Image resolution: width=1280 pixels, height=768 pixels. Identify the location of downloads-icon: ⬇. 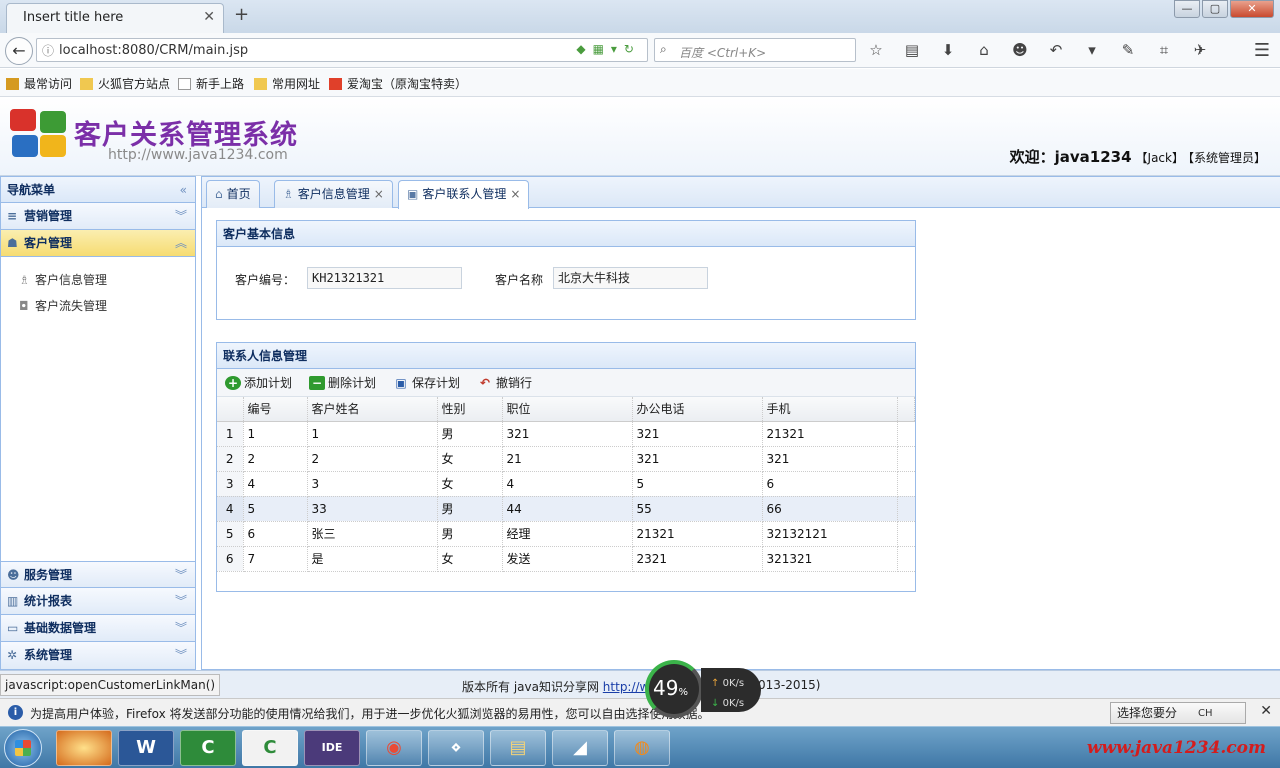
(948, 50).